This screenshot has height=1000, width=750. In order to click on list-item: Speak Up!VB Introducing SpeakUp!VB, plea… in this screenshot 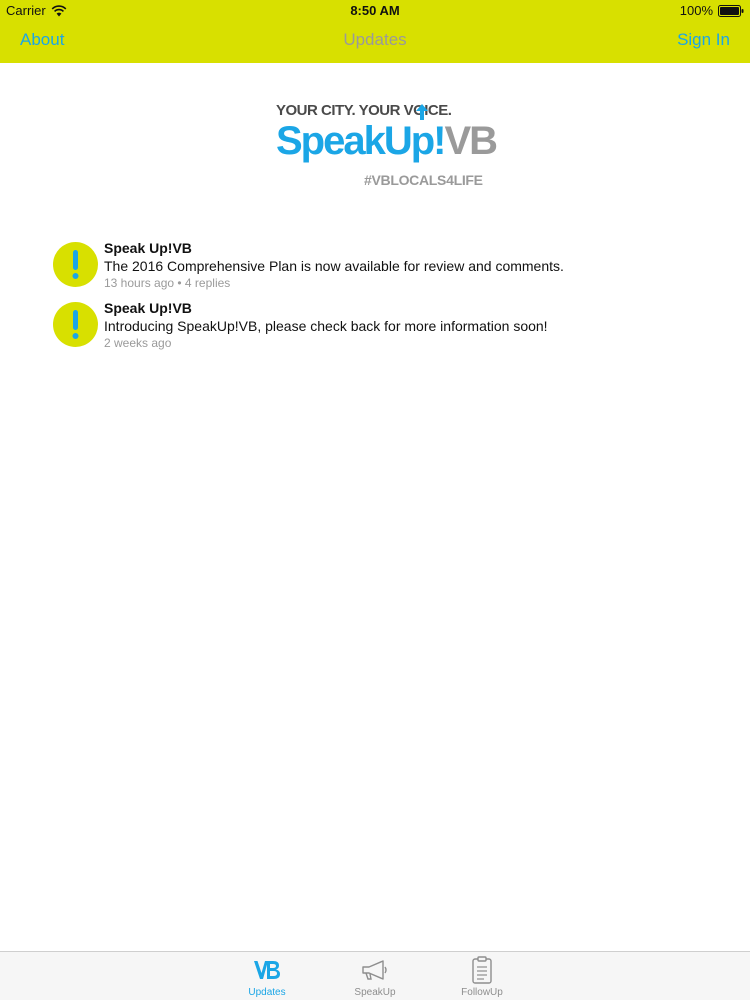, I will do `click(378, 330)`.